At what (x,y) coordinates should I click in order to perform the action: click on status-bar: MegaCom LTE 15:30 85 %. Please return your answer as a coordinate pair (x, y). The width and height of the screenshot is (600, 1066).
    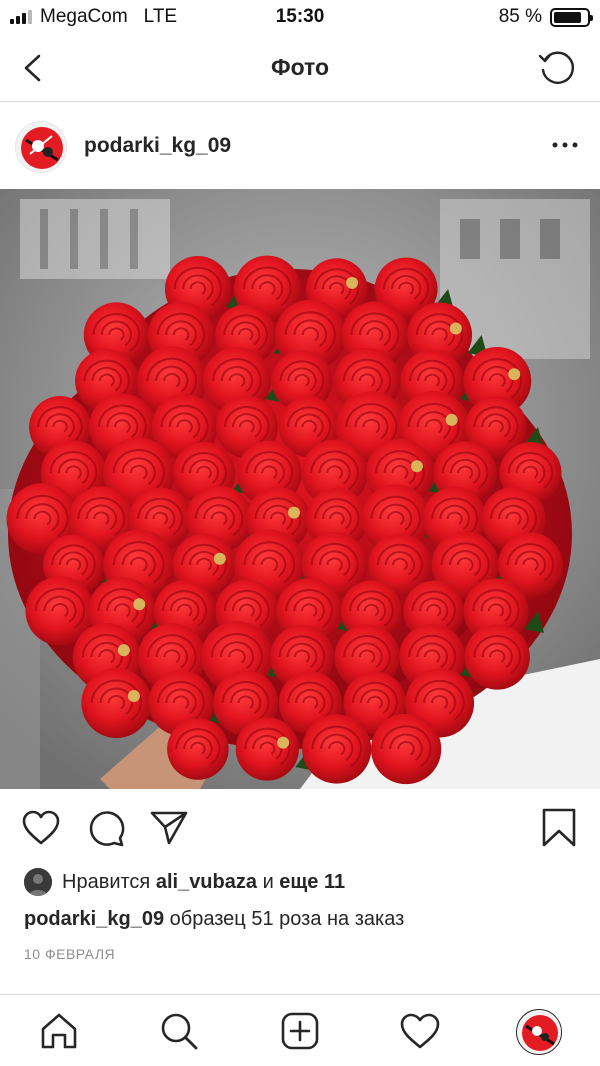
    Looking at the image, I should click on (300, 17).